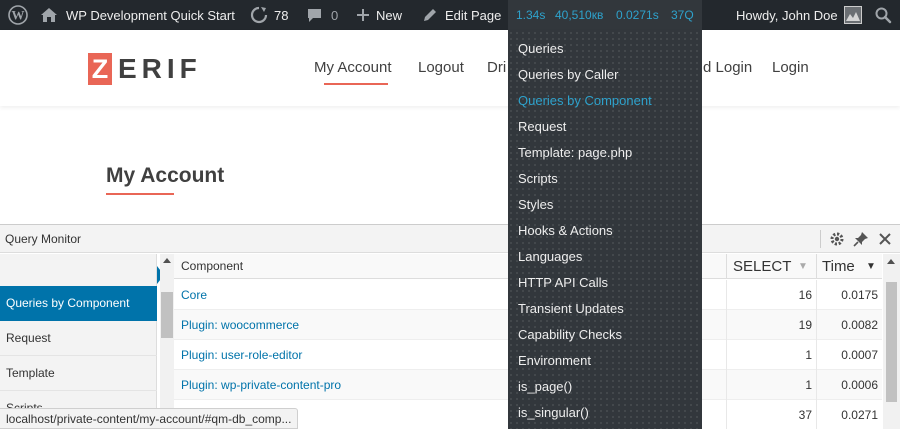  Describe the element at coordinates (496, 67) in the screenshot. I see `nav-item-partial: Dri` at that location.